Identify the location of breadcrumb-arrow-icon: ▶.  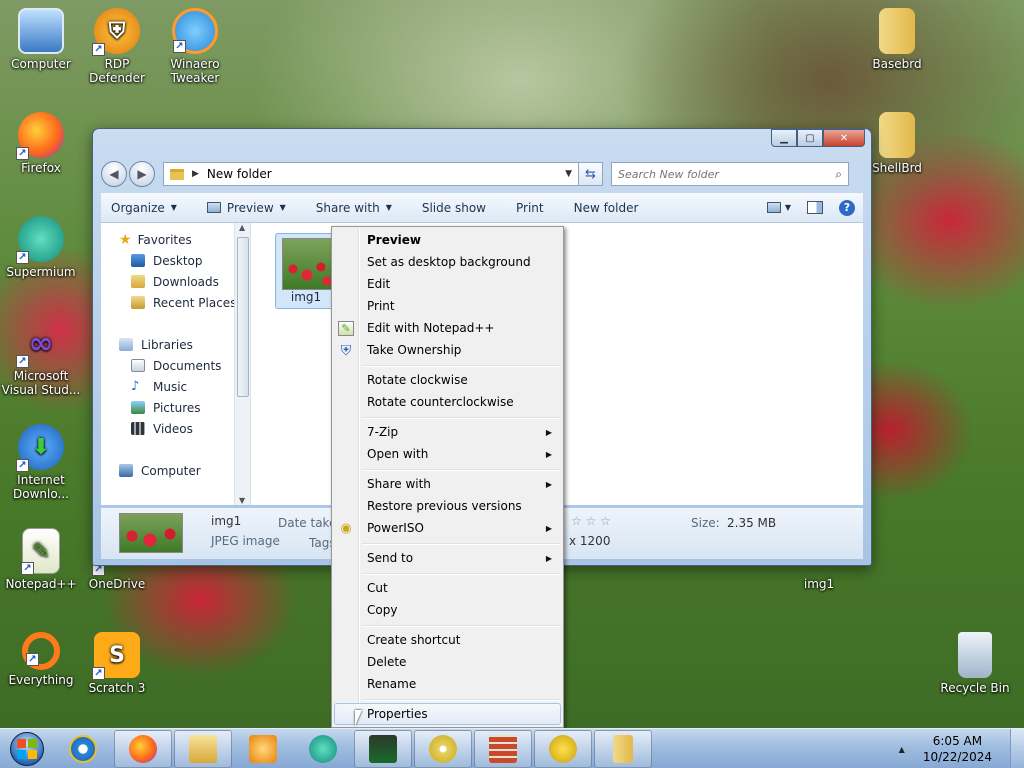
(195, 174).